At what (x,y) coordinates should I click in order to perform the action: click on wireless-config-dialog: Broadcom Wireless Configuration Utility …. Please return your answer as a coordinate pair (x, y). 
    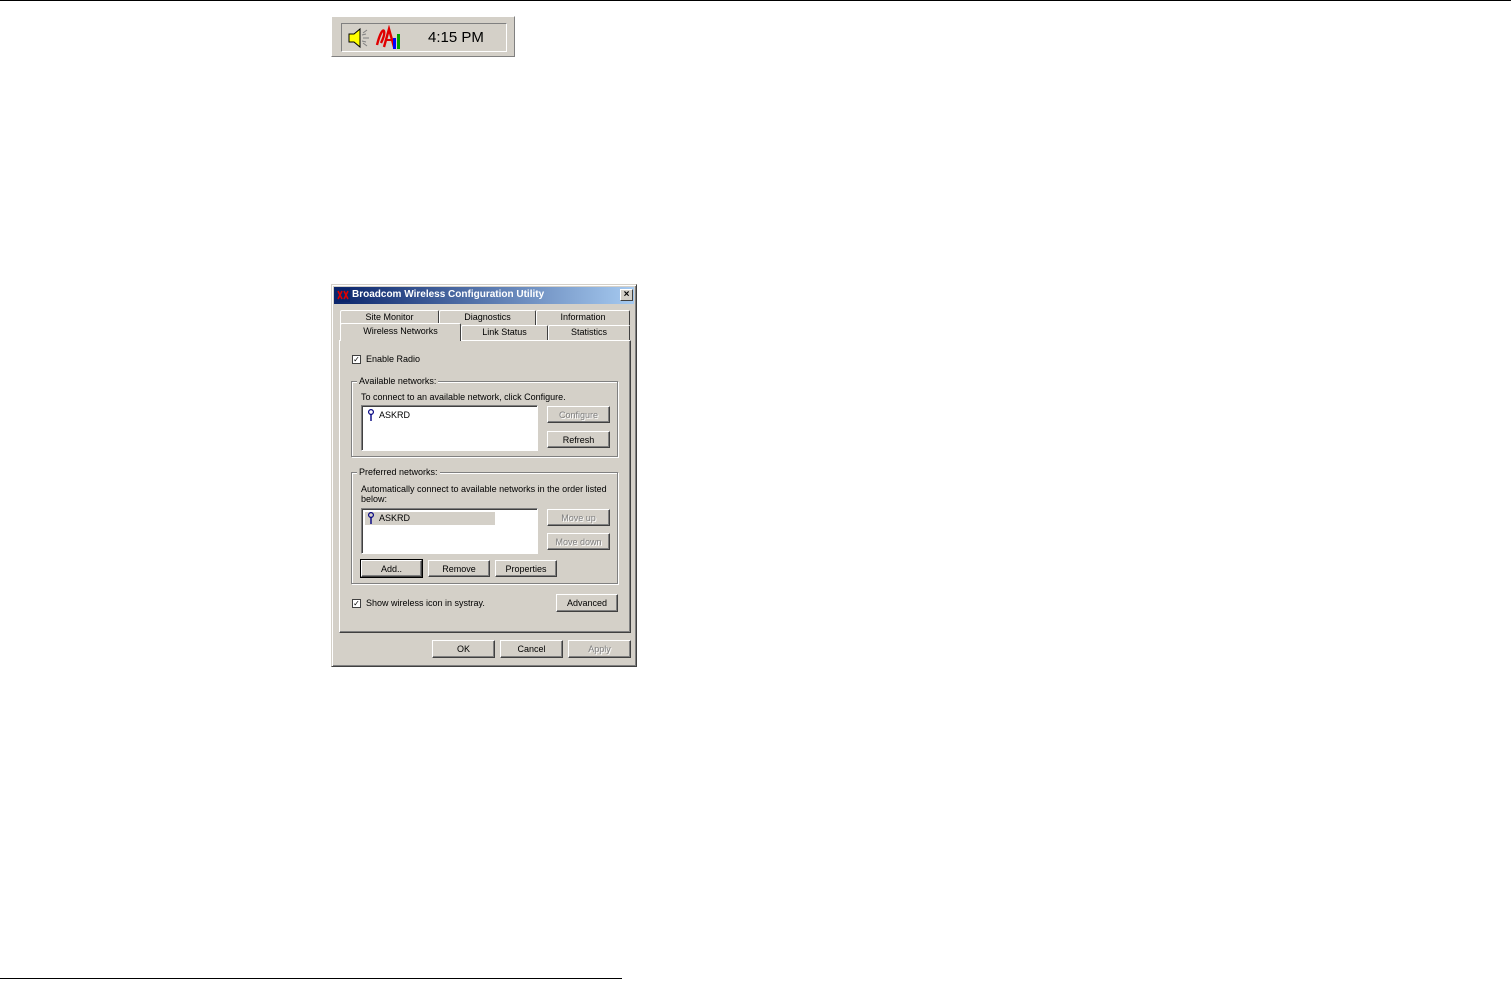
    Looking at the image, I should click on (484, 475).